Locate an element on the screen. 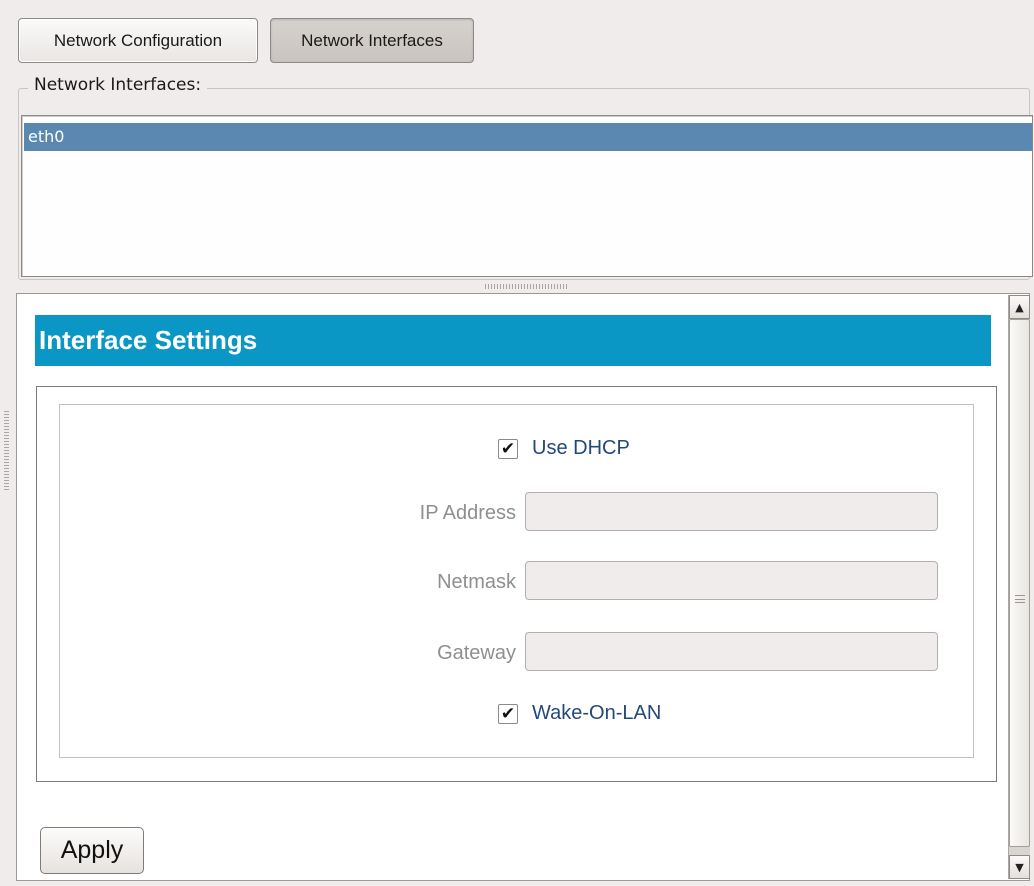 Image resolution: width=1034 pixels, height=886 pixels. list-item-eth0: eth0 is located at coordinates (528, 137).